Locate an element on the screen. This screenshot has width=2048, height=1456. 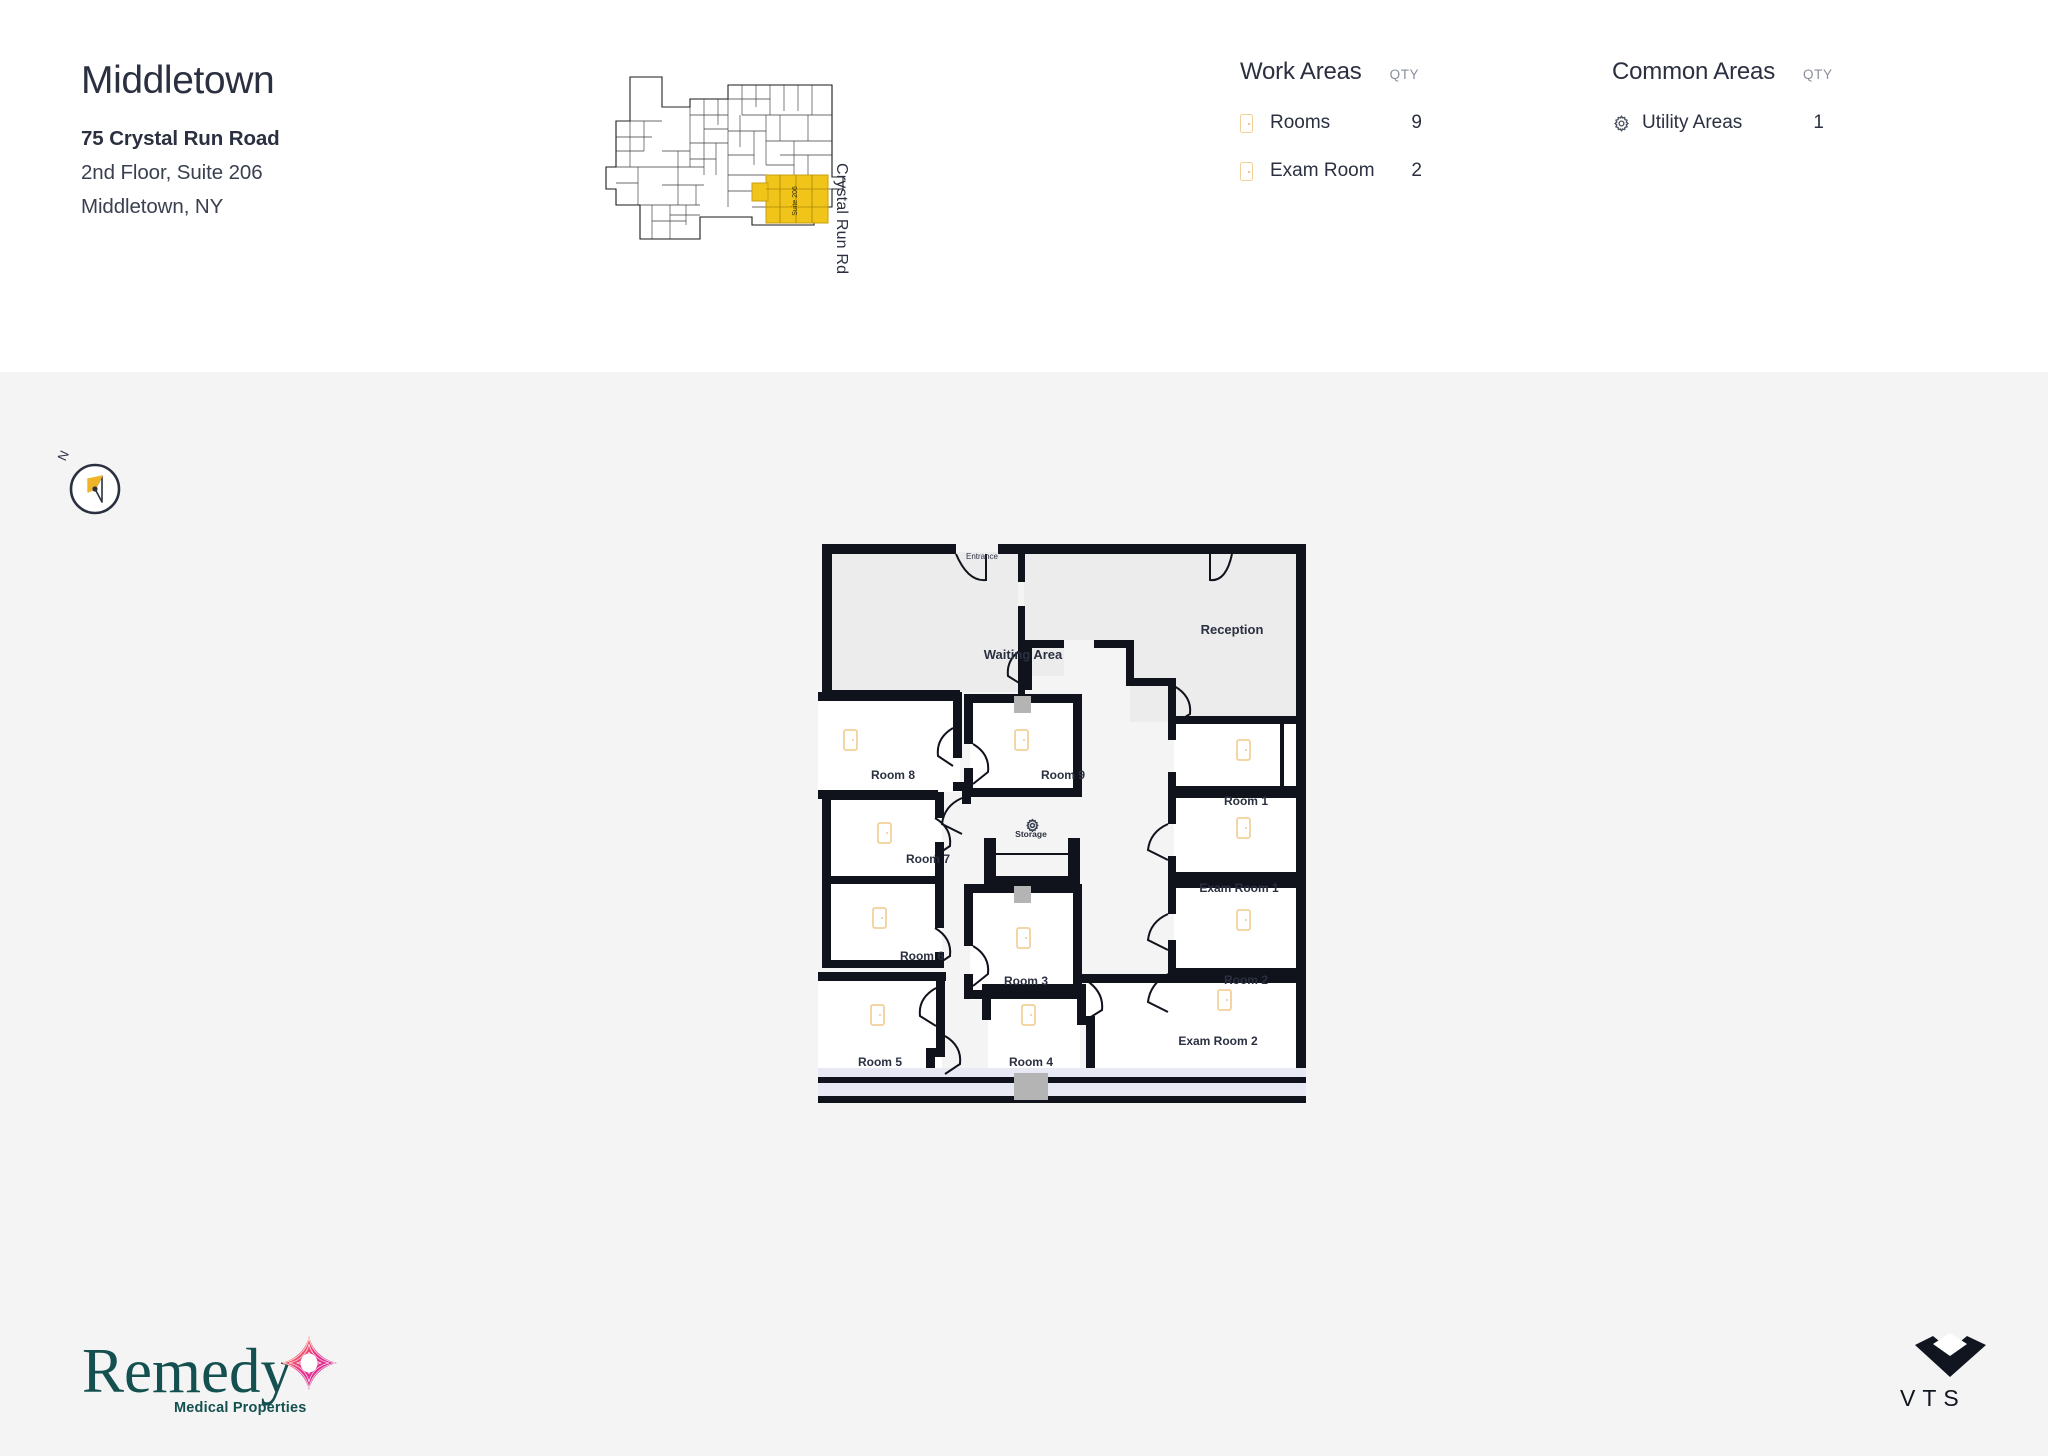
legend-row-rooms: Rooms 9 is located at coordinates (1331, 123).